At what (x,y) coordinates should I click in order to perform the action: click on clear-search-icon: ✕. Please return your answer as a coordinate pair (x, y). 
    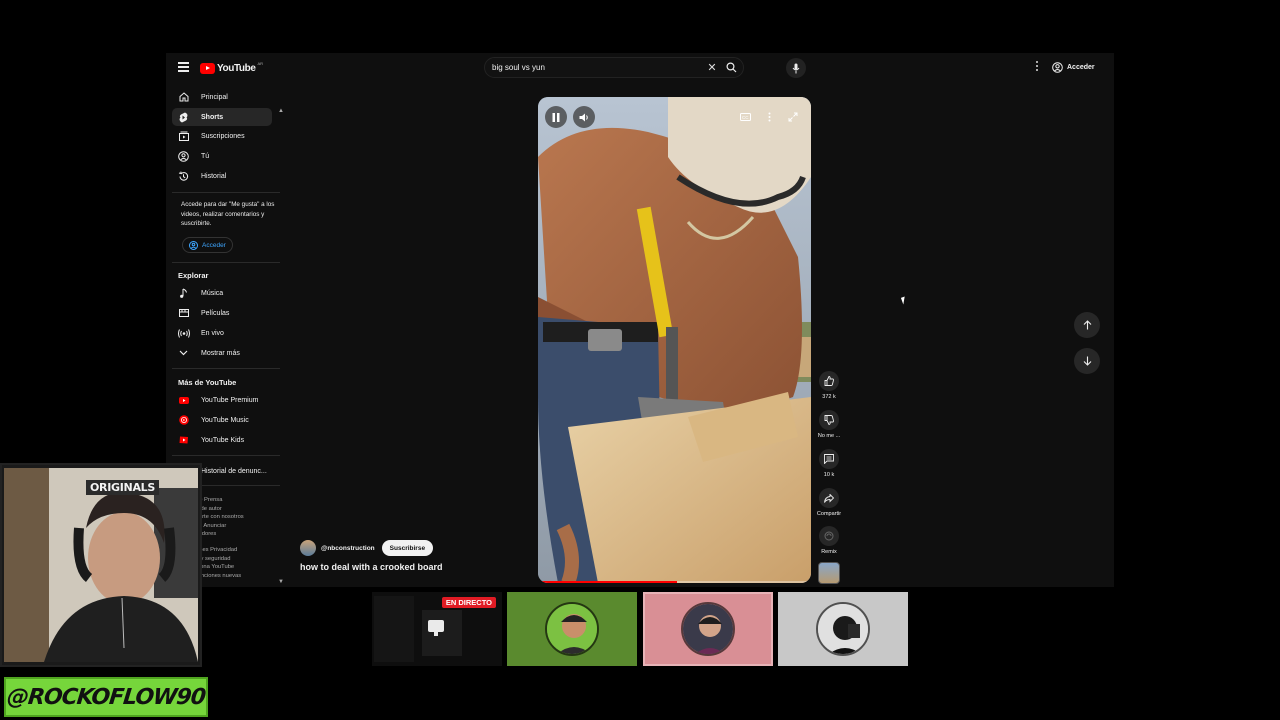
    Looking at the image, I should click on (712, 67).